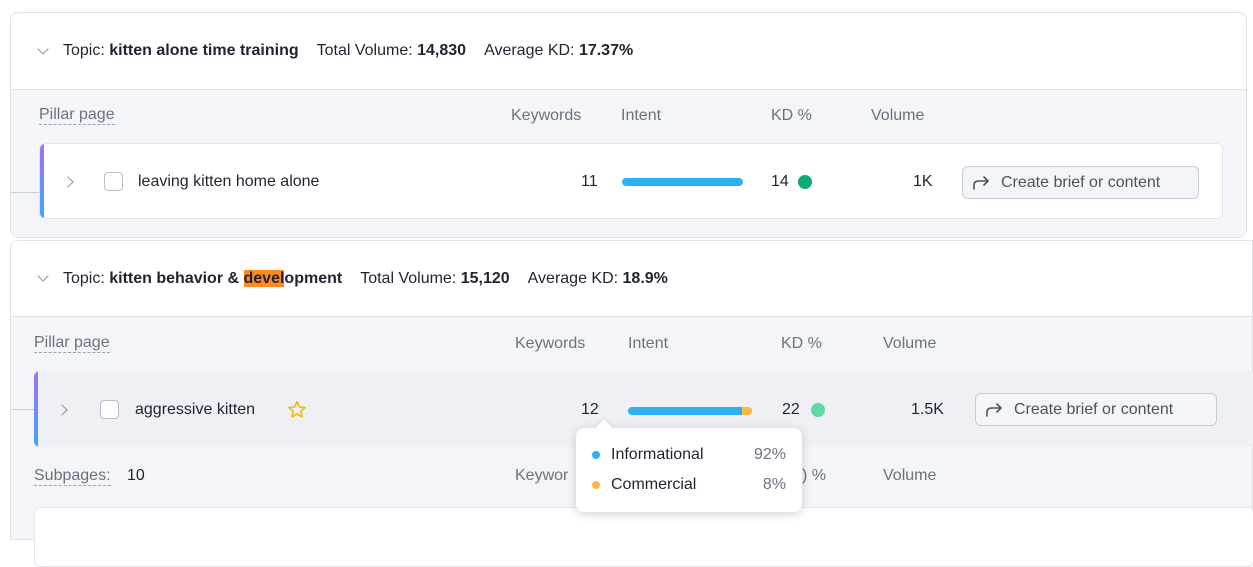 The height and width of the screenshot is (567, 1253). What do you see at coordinates (204, 50) in the screenshot?
I see `topic-name: kitten alone time training` at bounding box center [204, 50].